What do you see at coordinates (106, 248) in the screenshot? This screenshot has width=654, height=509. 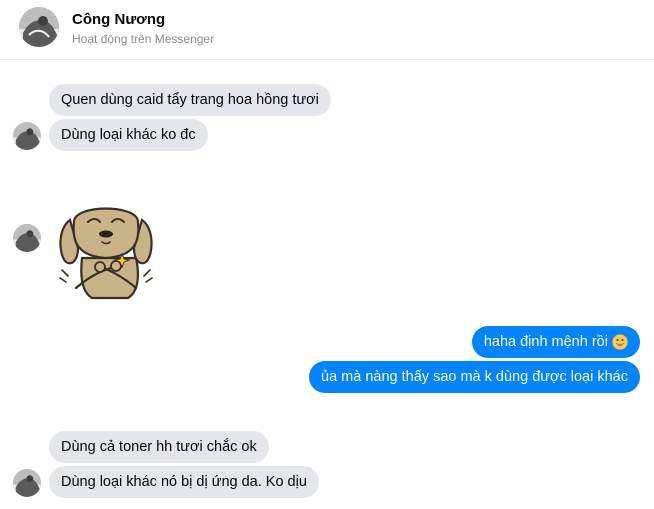 I see `puppy-hugging-self-sticker` at bounding box center [106, 248].